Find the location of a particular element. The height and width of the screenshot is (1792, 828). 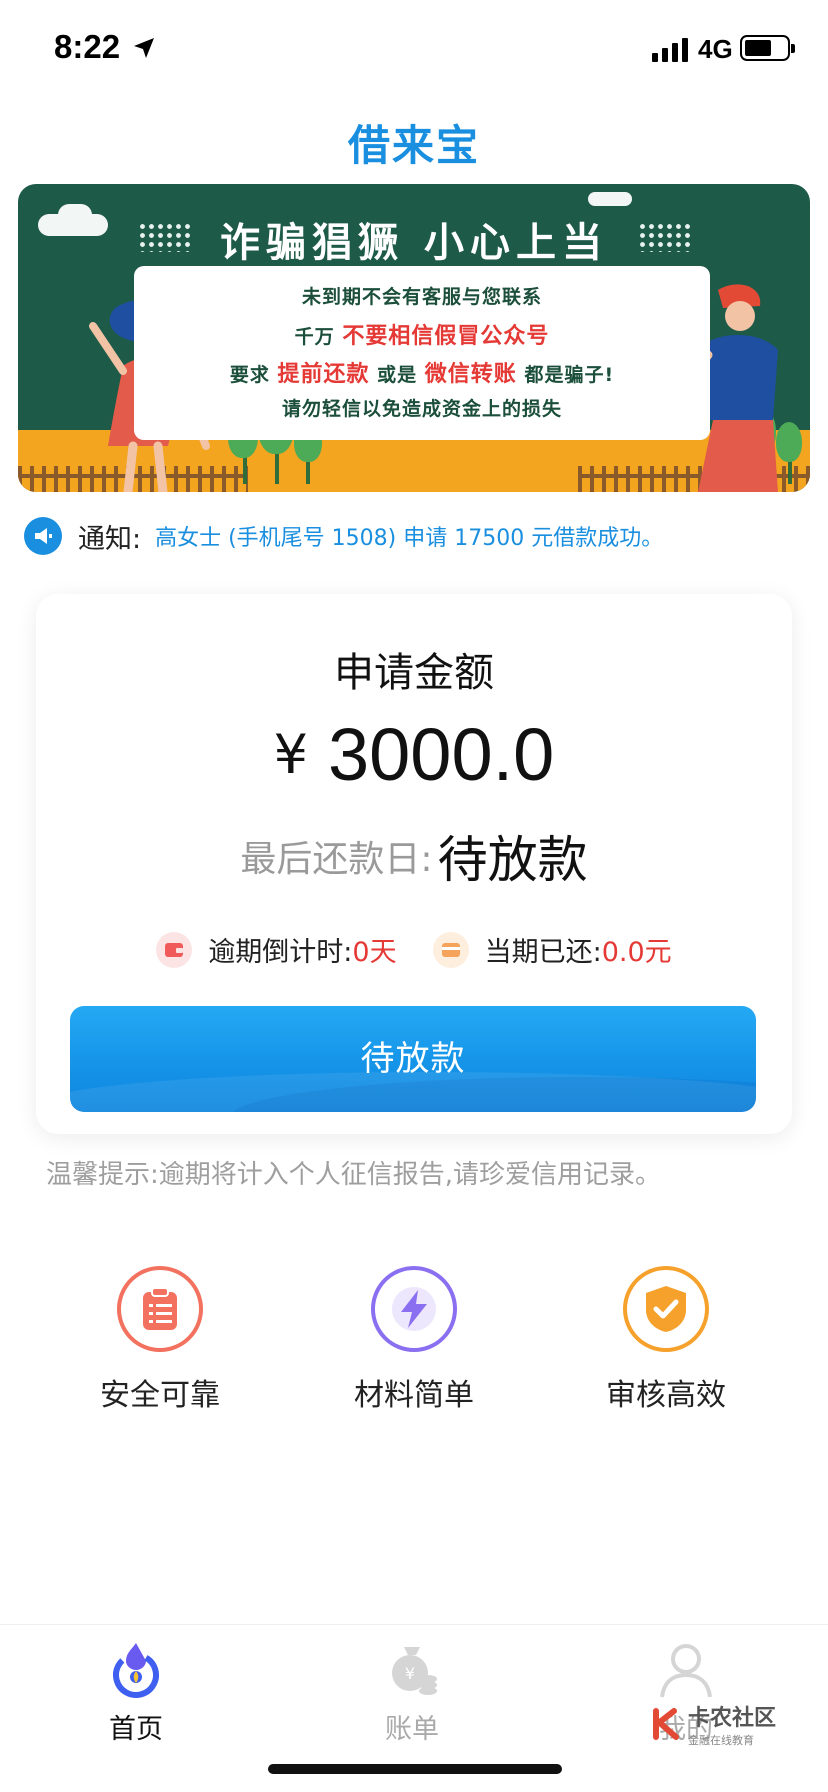

feature-label: 审核高效 is located at coordinates (666, 1395).